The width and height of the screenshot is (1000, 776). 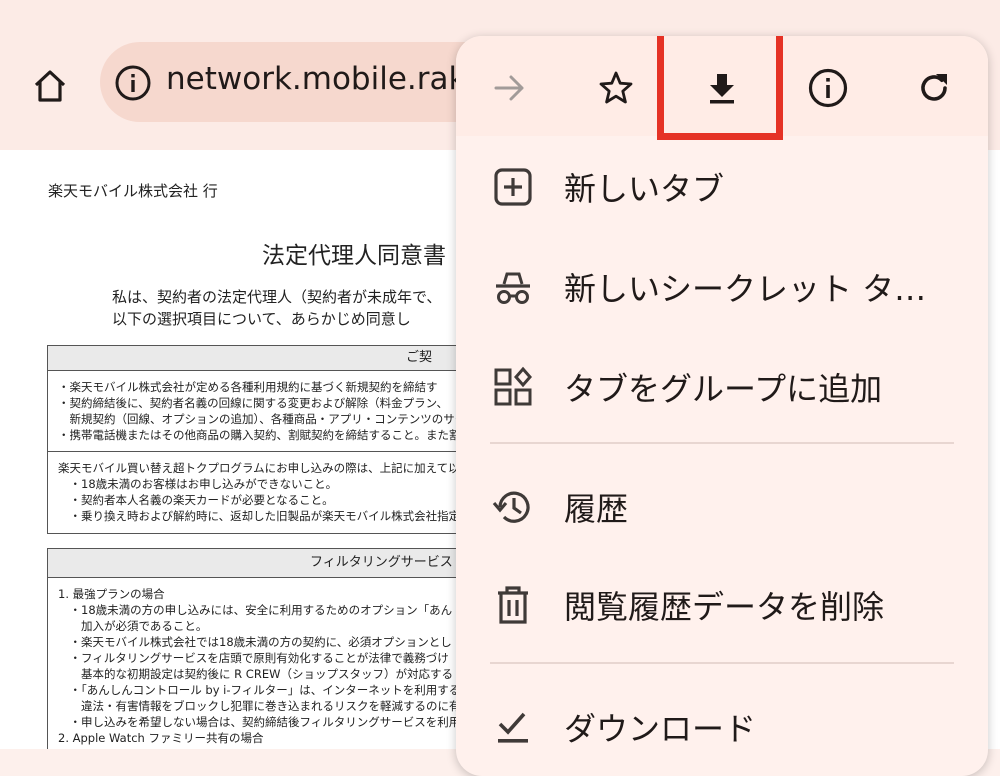 I want to click on downloads-icon, so click(x=513, y=727).